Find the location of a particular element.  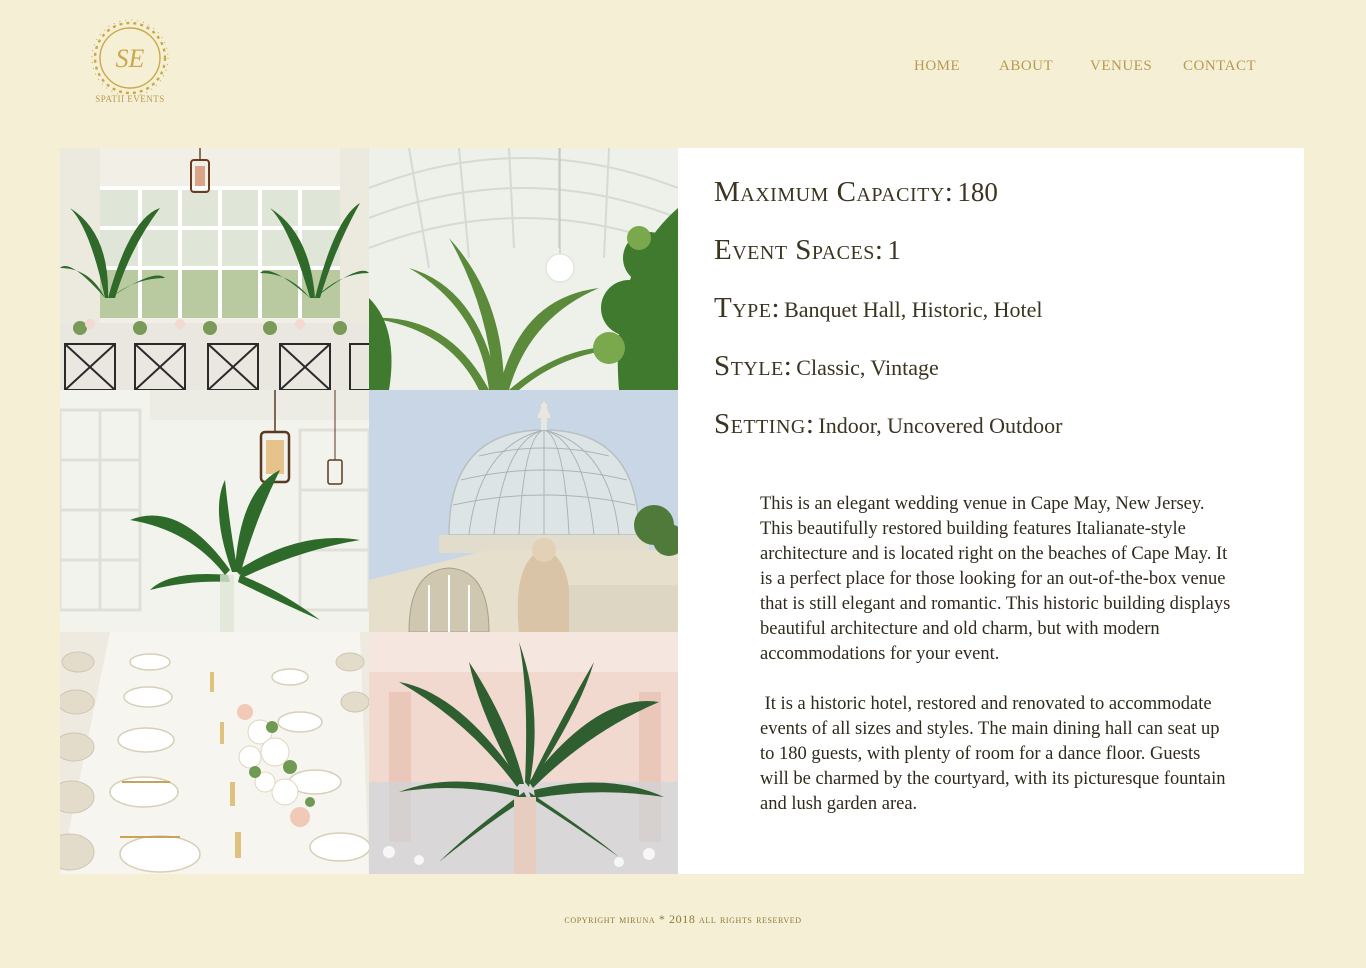

glass-dome-photo is located at coordinates (523, 511).